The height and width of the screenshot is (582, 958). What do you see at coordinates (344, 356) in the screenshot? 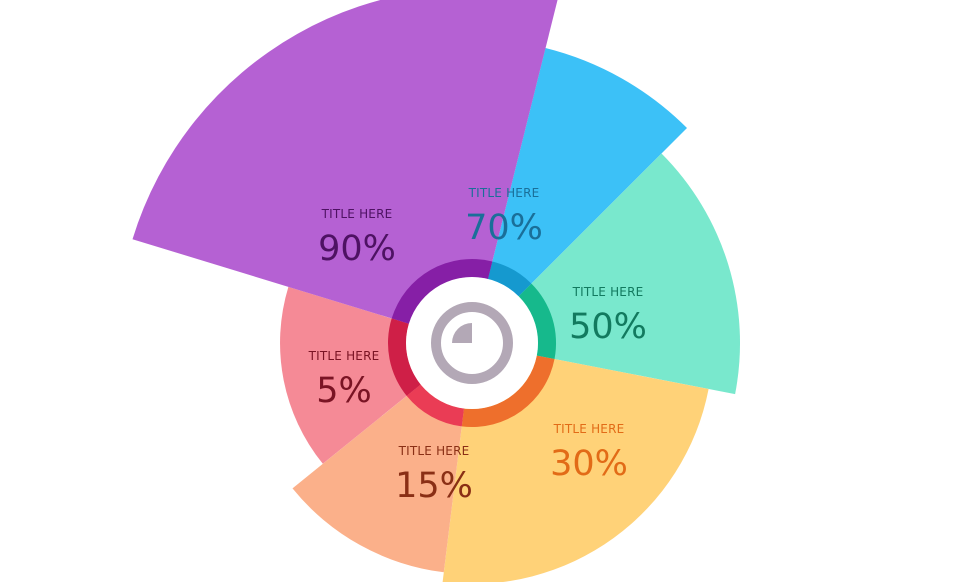
I see `segment-title-5: TITLE HERE` at bounding box center [344, 356].